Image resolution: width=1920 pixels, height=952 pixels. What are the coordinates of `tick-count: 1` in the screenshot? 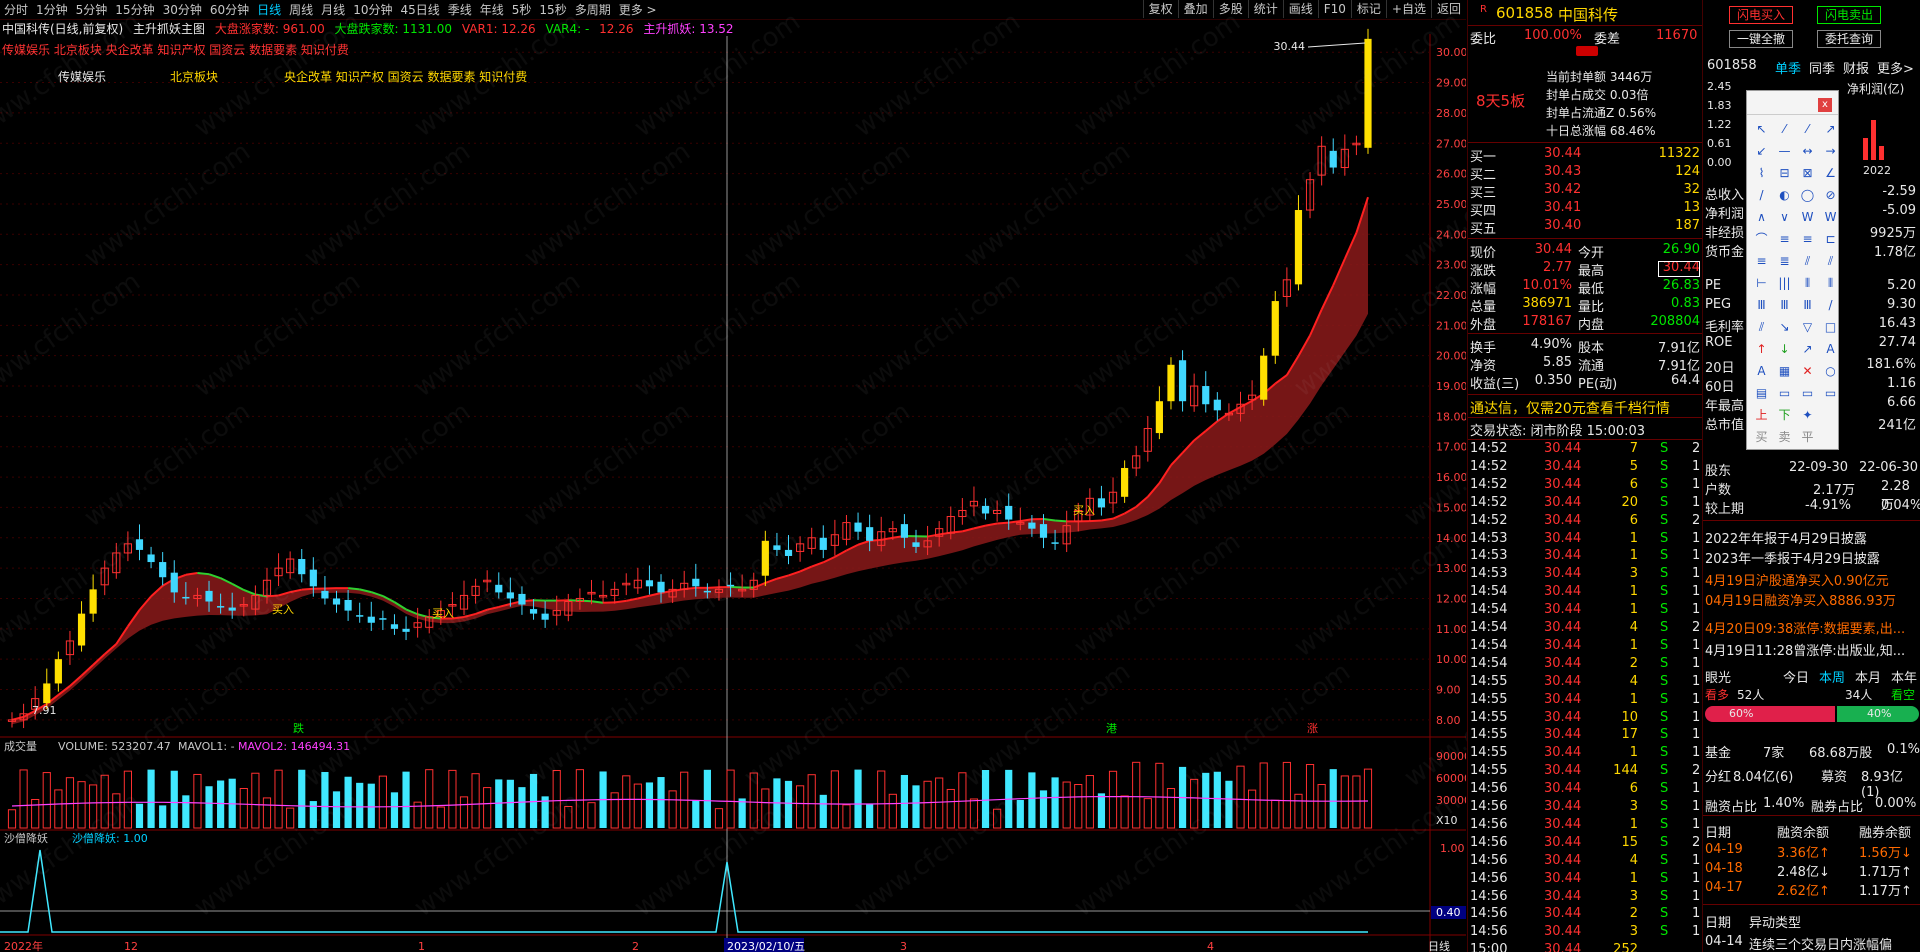 It's located at (1696, 806).